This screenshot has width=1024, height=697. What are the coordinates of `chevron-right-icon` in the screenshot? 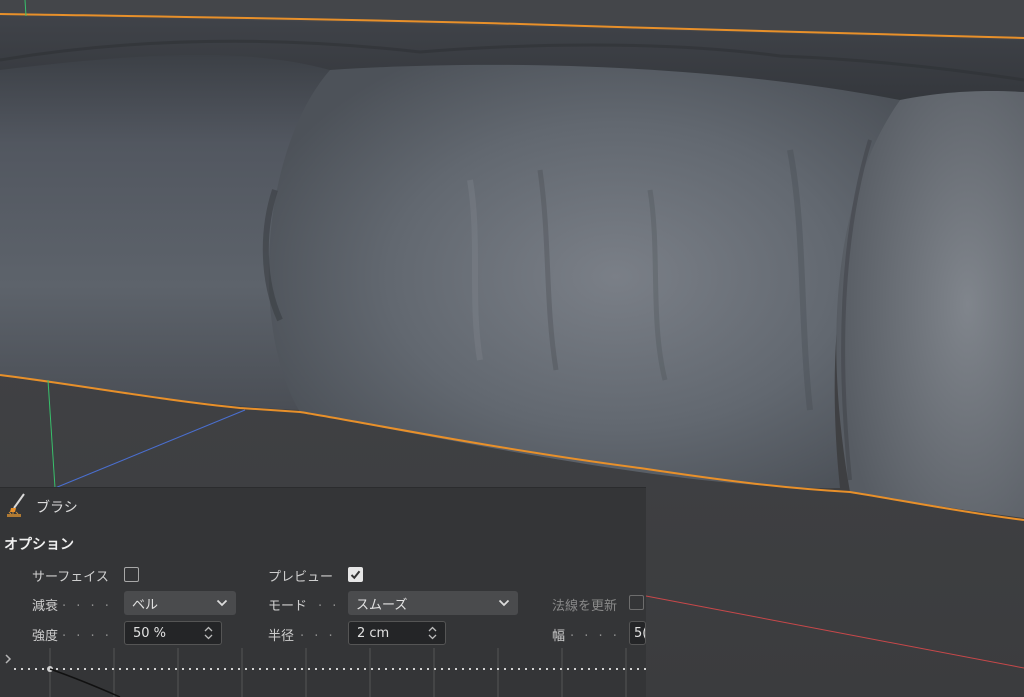 It's located at (8, 659).